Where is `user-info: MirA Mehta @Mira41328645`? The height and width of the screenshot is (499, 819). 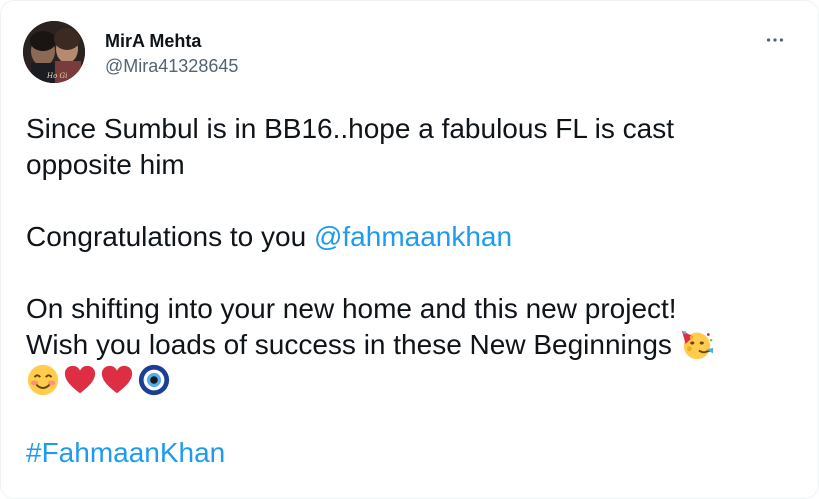 user-info: MirA Mehta @Mira41328645 is located at coordinates (171, 53).